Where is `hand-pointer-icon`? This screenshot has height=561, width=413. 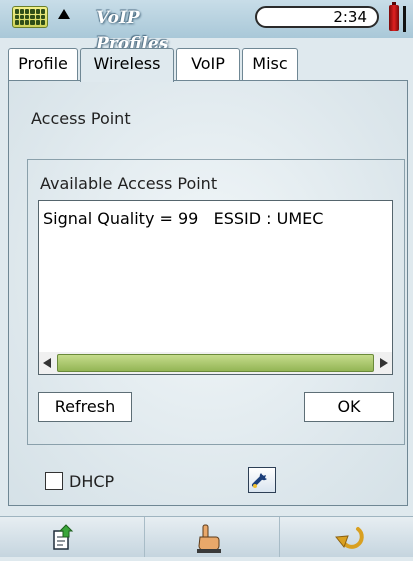
hand-pointer-icon is located at coordinates (209, 538).